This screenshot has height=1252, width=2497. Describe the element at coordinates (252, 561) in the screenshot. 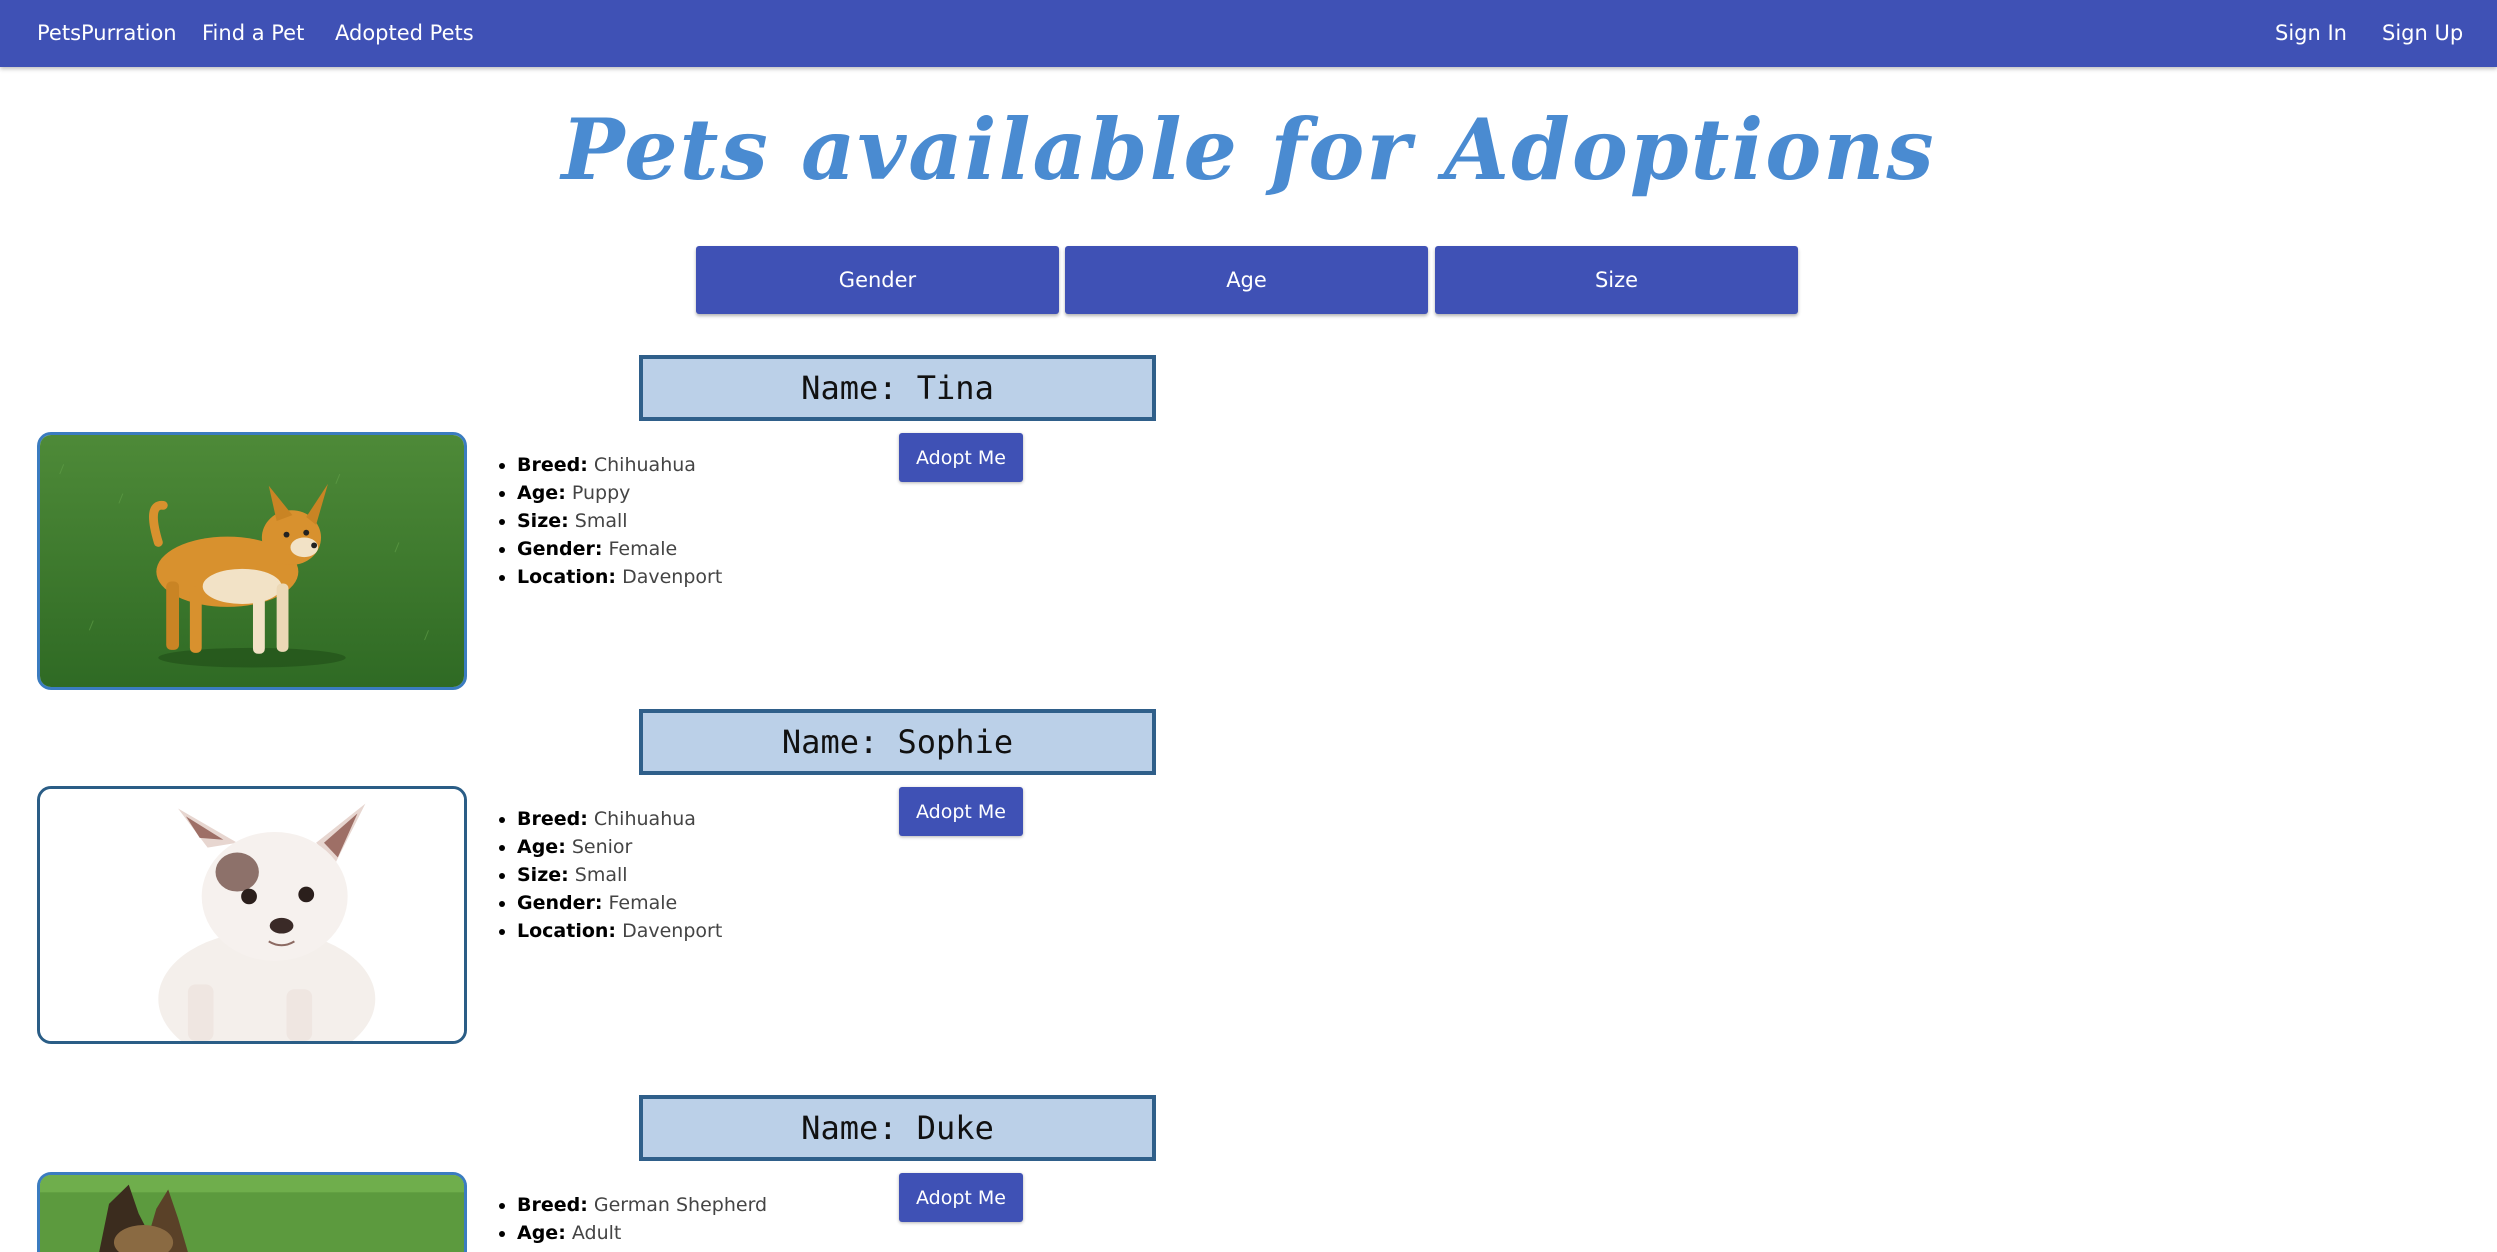

I see `pet-photo-tina` at that location.